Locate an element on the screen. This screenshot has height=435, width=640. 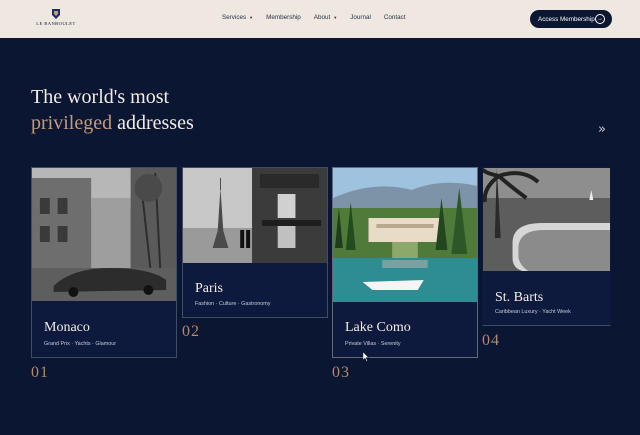
destination-card-lake-como: Lake Como Private Villas · Serenity is located at coordinates (405, 262).